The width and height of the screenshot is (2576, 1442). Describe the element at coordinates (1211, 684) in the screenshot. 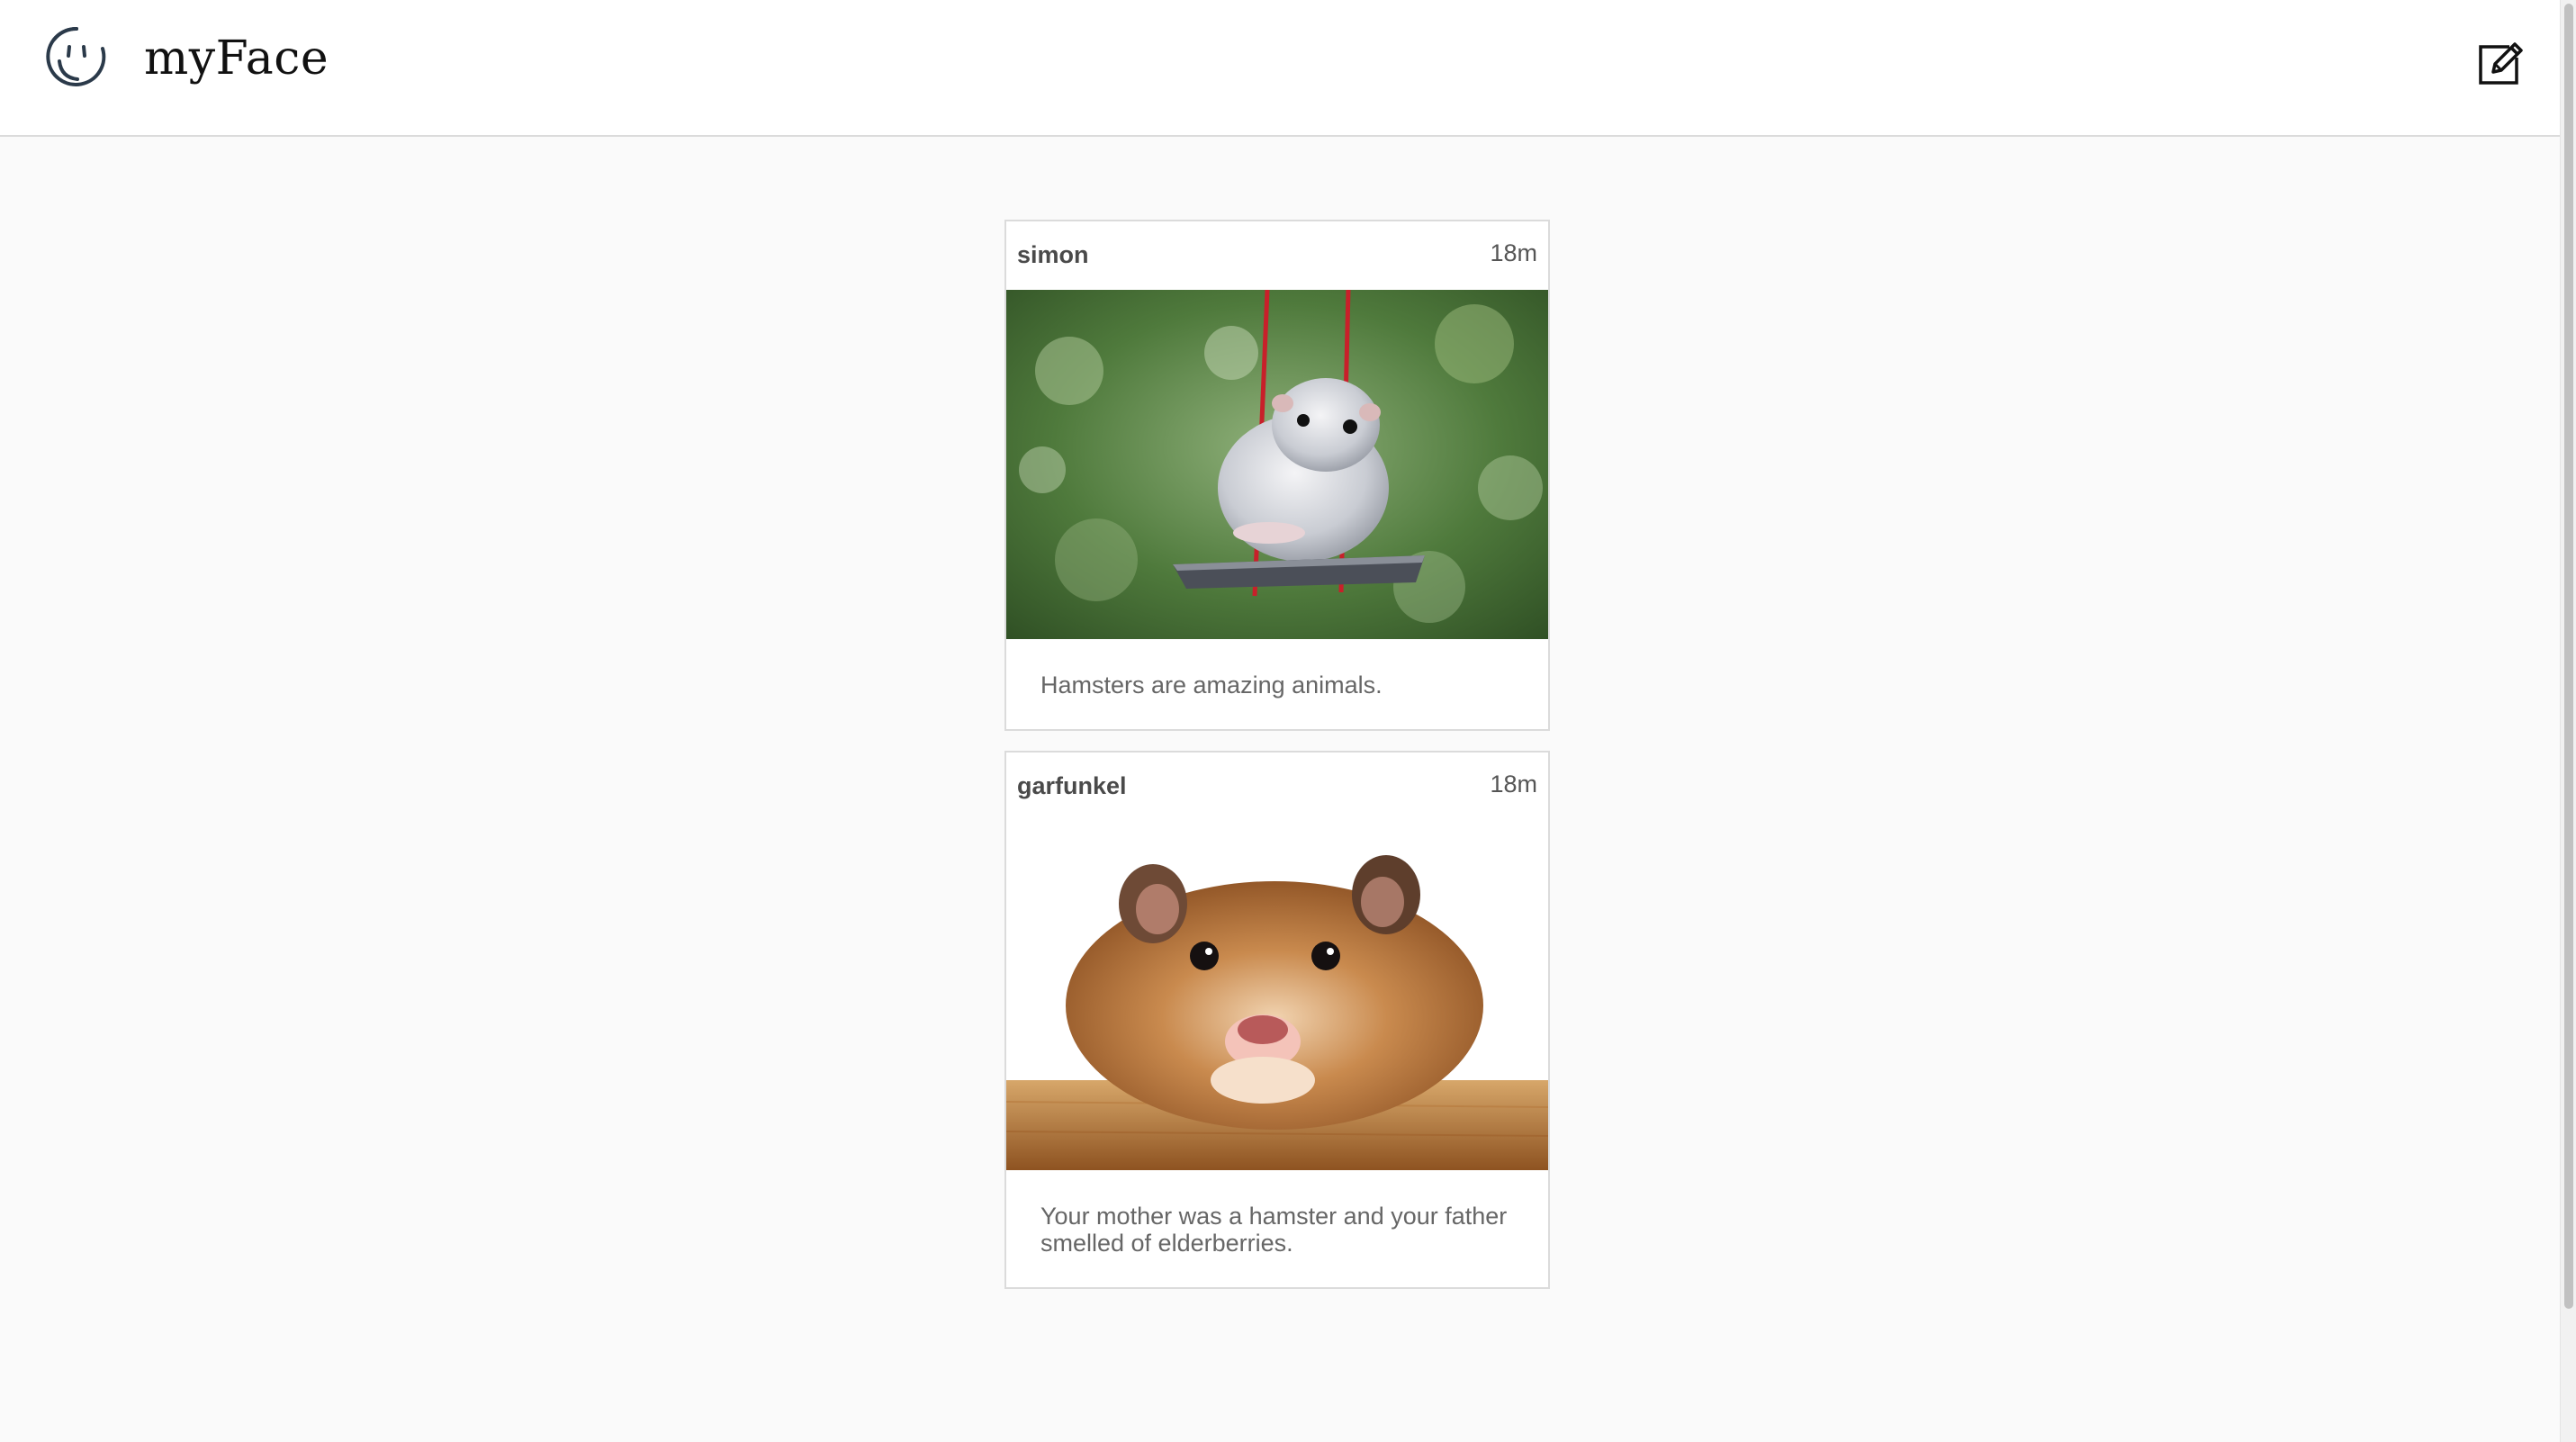

I see `post-caption: Hamsters are amazing animals.` at that location.